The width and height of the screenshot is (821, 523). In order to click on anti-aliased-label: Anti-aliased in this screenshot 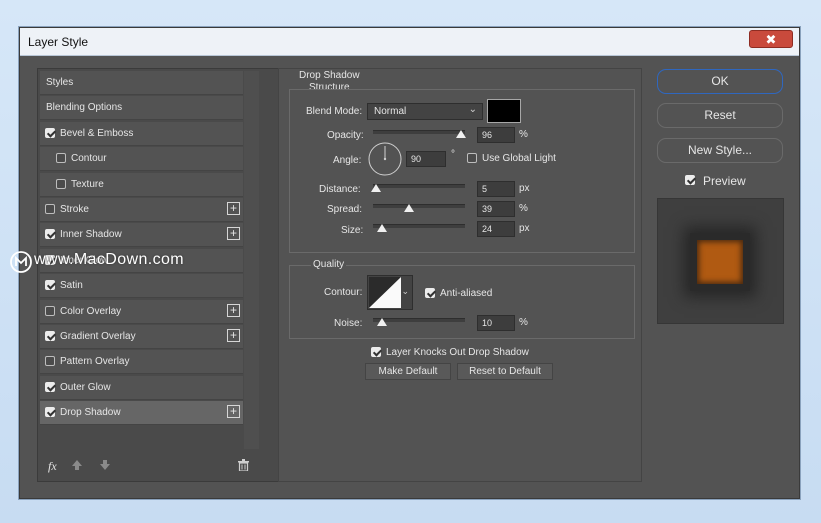, I will do `click(466, 293)`.